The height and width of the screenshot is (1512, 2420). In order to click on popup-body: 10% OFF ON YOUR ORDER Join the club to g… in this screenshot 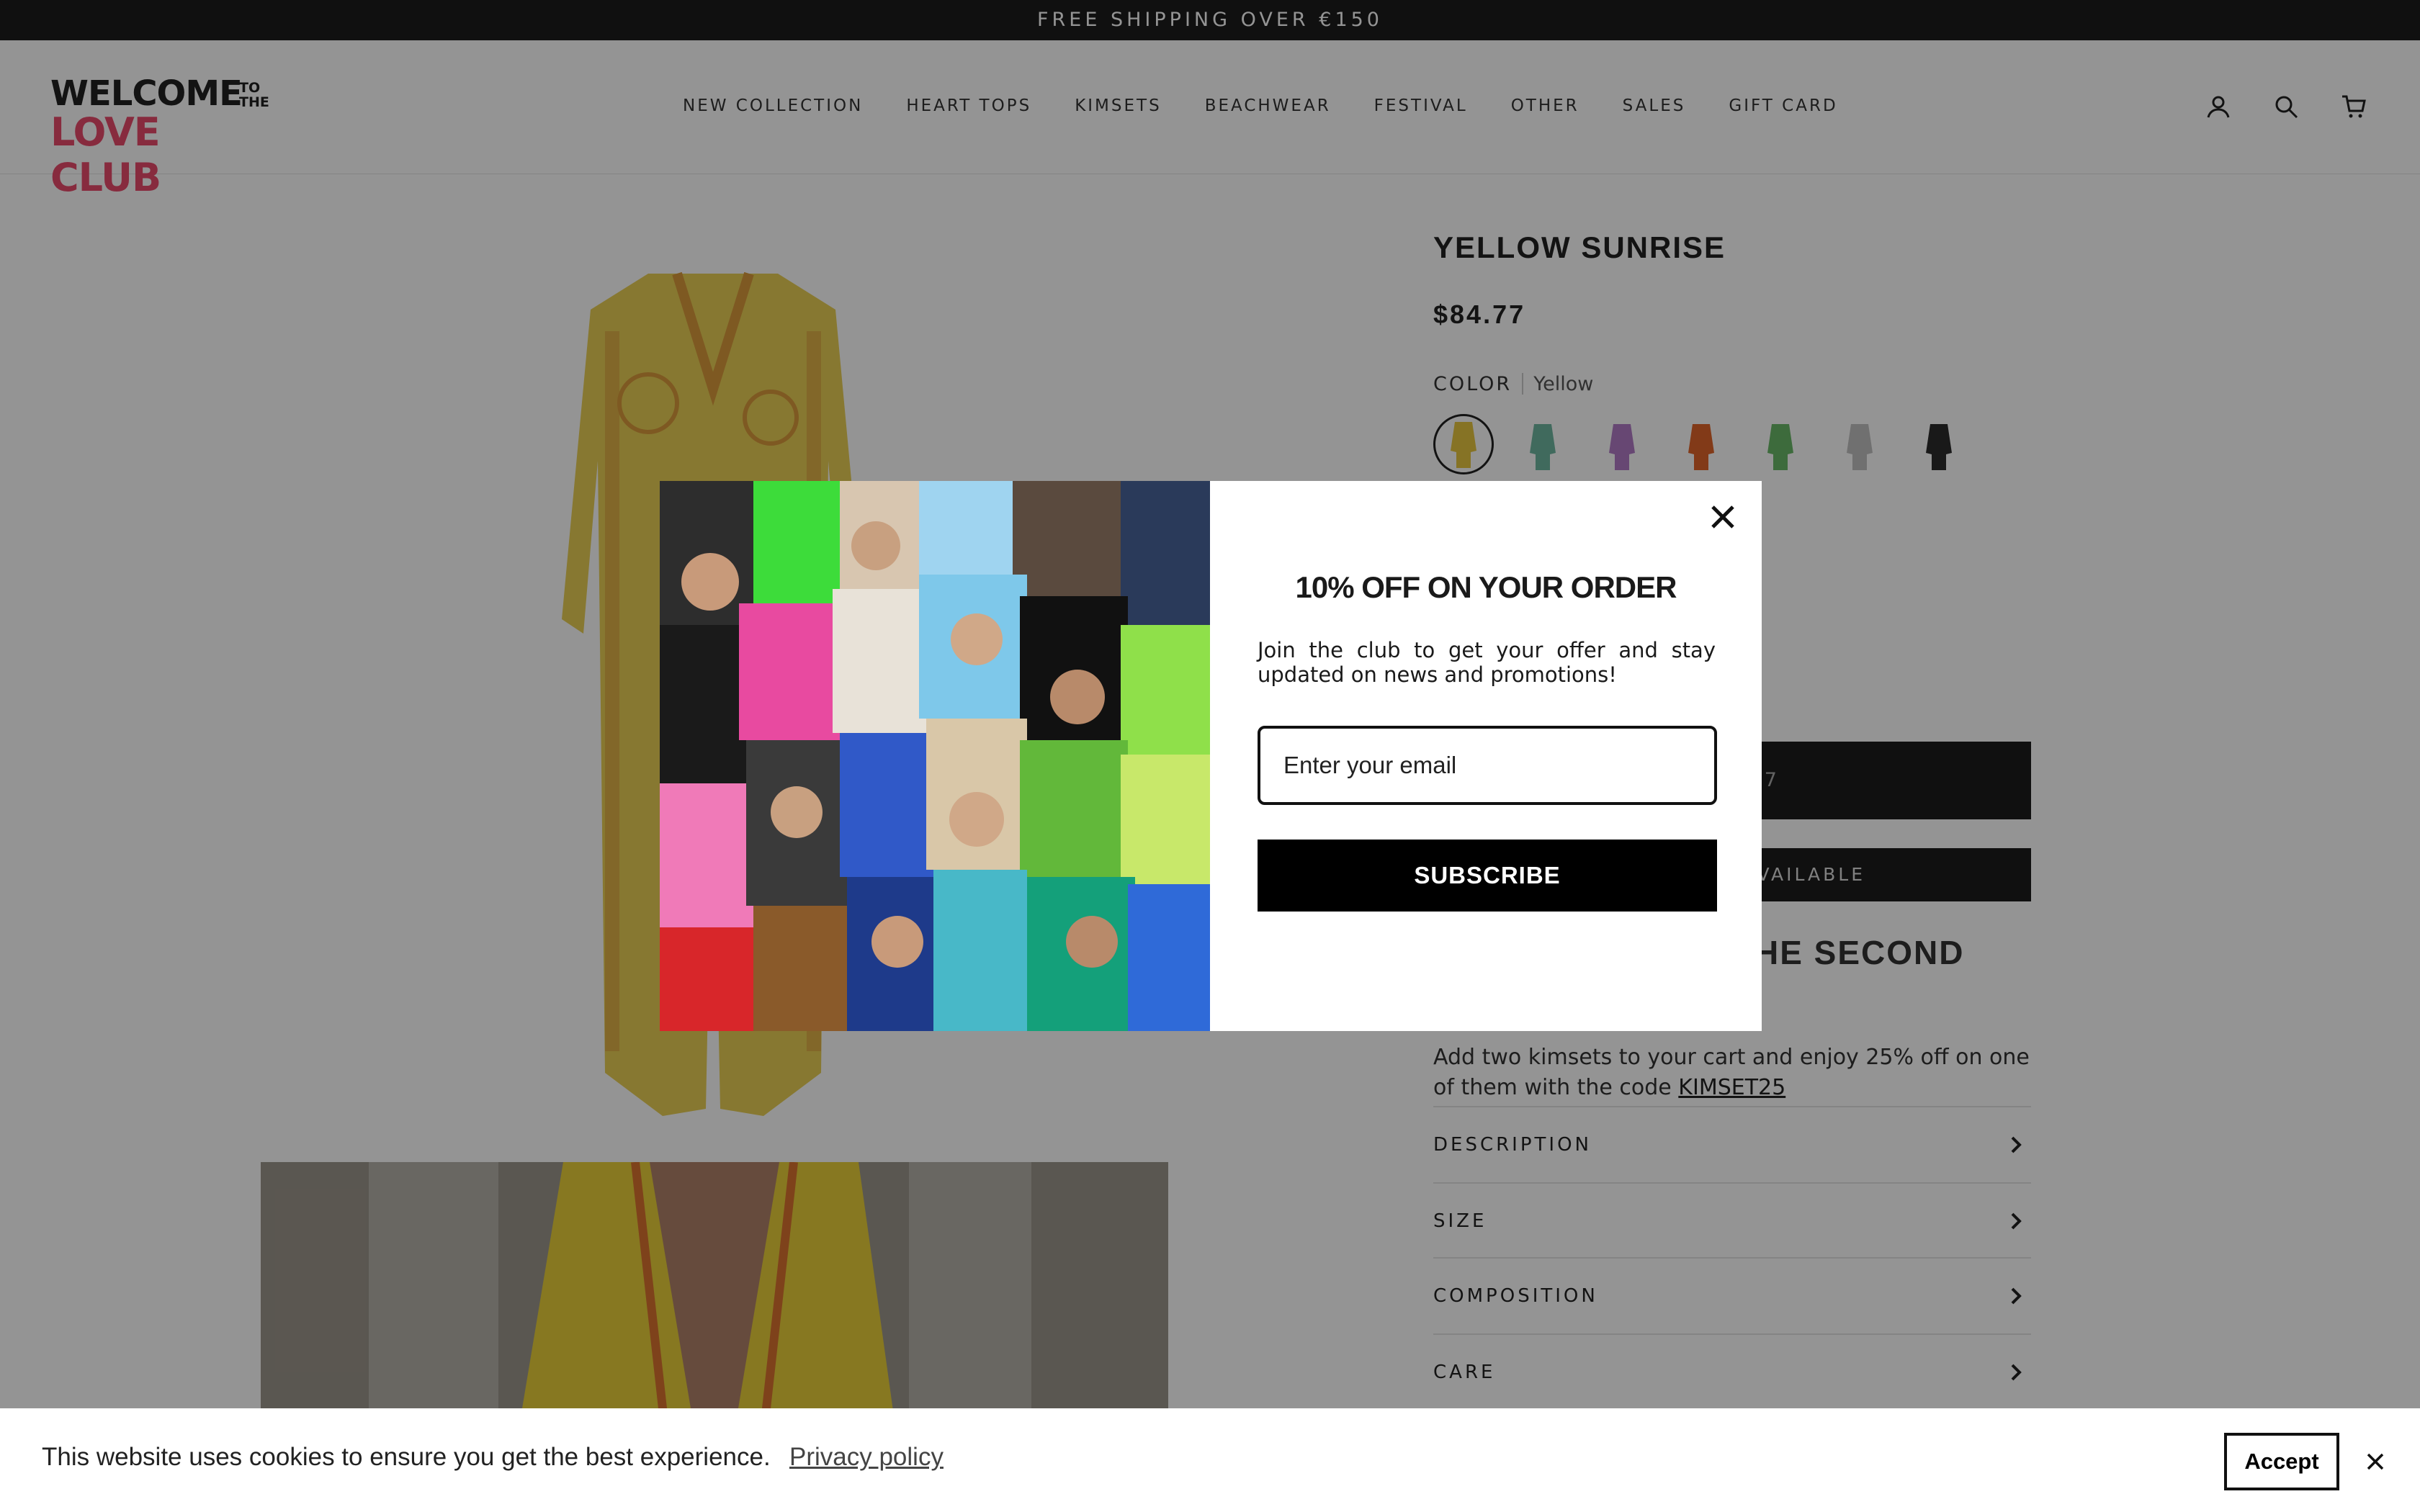, I will do `click(1486, 756)`.